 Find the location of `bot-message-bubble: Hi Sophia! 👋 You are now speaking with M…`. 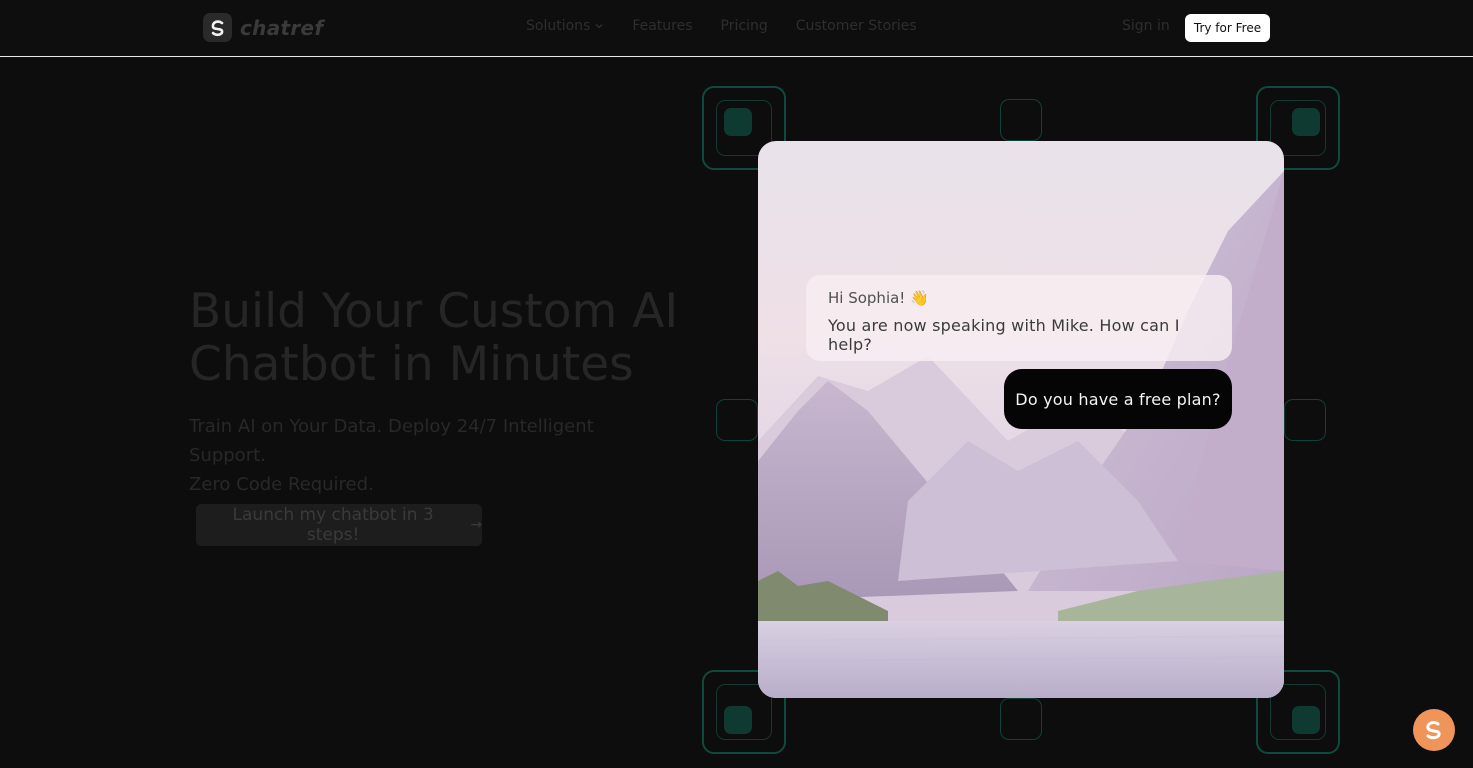

bot-message-bubble: Hi Sophia! 👋 You are now speaking with M… is located at coordinates (1019, 318).